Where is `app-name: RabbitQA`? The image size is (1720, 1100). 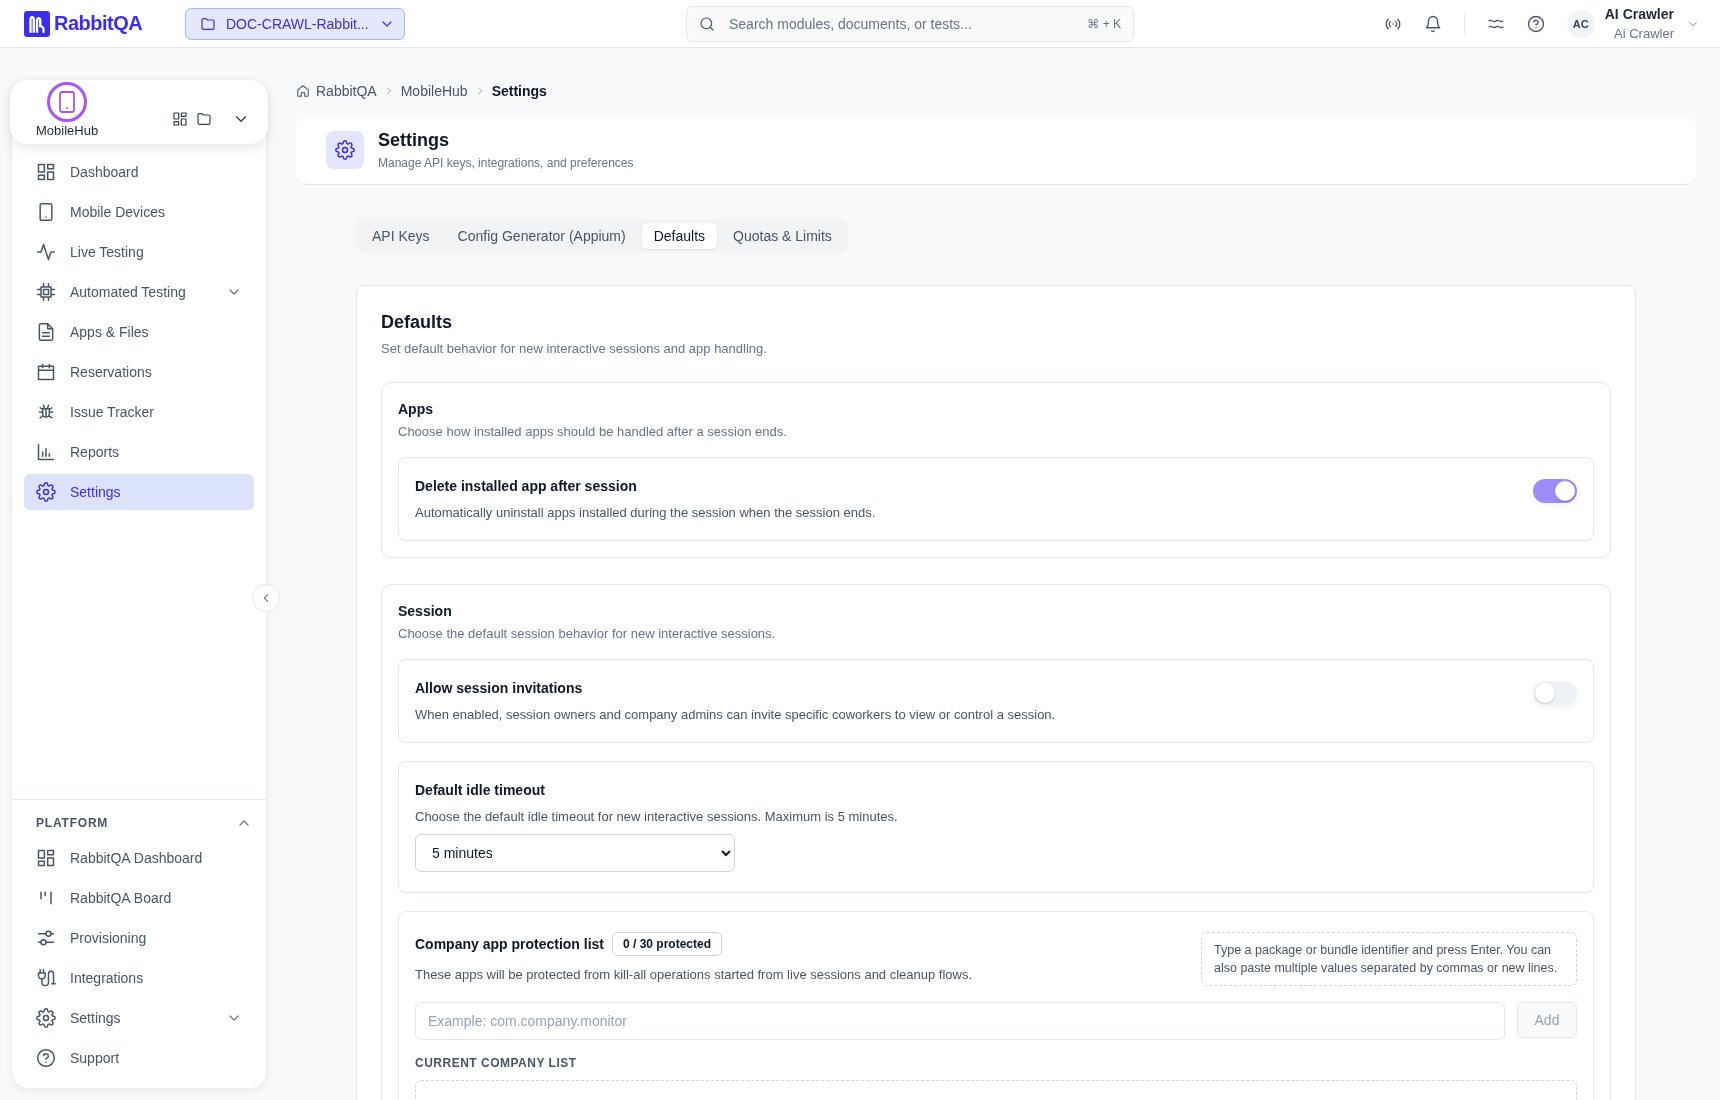
app-name: RabbitQA is located at coordinates (98, 23).